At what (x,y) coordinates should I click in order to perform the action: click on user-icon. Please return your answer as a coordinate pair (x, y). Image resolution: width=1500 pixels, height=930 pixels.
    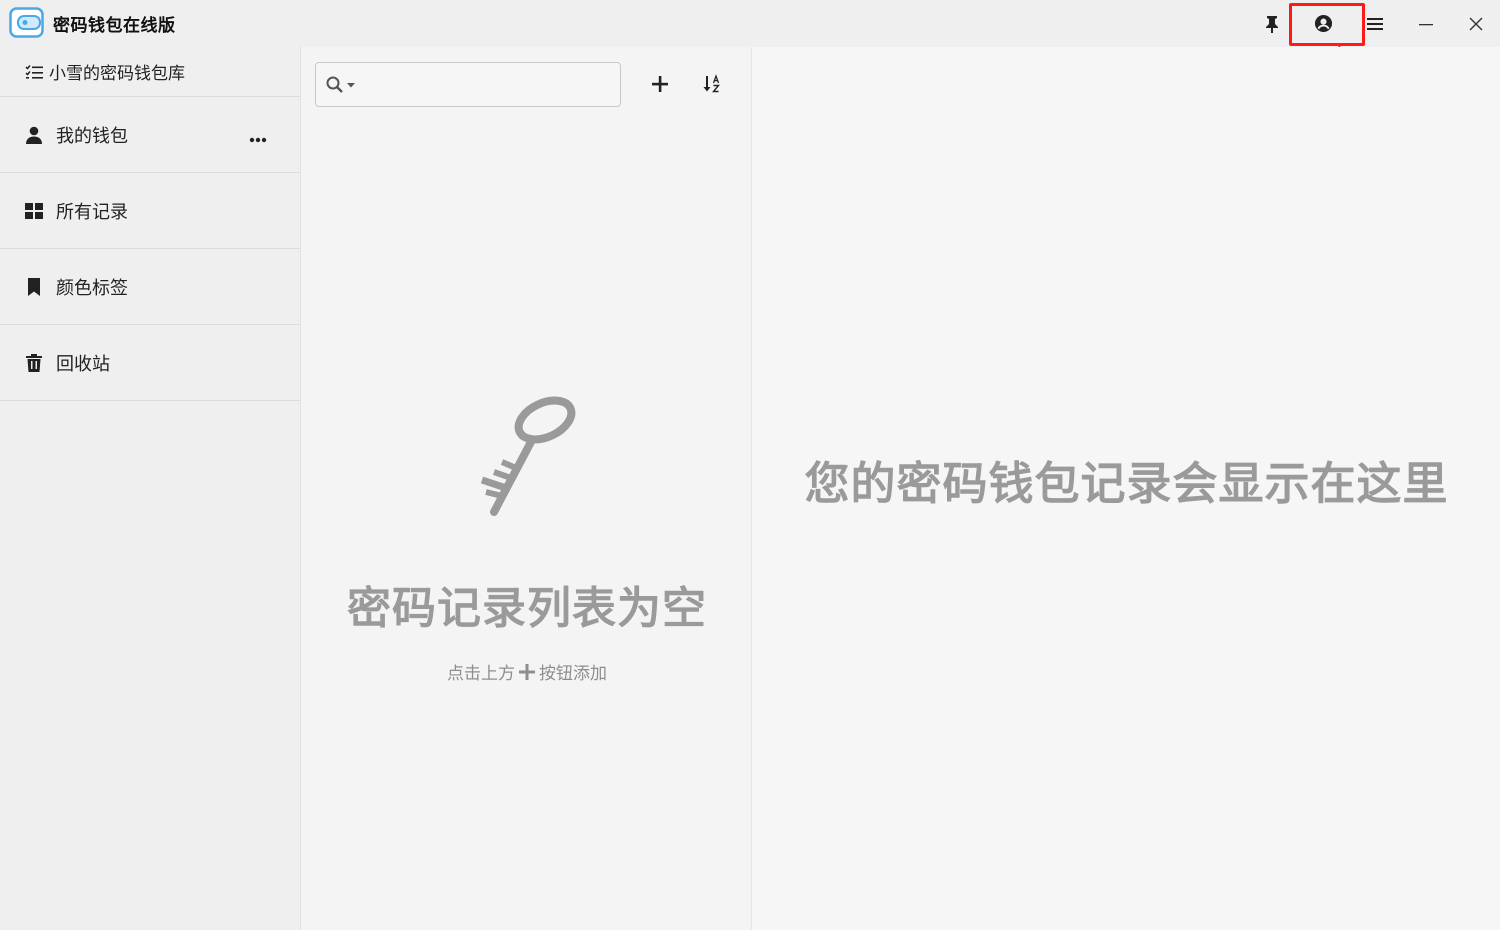
    Looking at the image, I should click on (34, 135).